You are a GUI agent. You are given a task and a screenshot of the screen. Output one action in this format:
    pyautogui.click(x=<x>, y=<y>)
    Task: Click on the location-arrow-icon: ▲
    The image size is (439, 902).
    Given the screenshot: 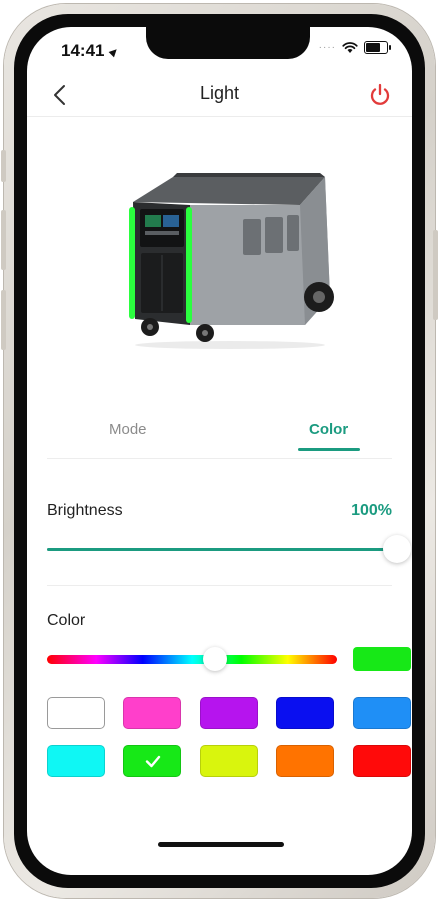 What is the action you would take?
    pyautogui.click(x=115, y=51)
    